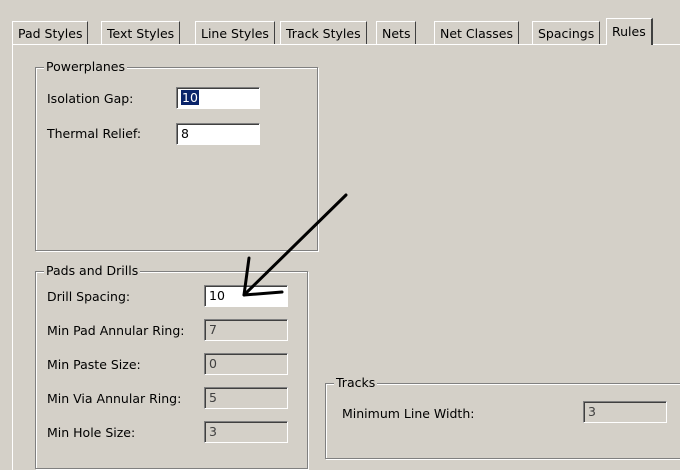  What do you see at coordinates (213, 431) in the screenshot?
I see `min-hole-value: 3` at bounding box center [213, 431].